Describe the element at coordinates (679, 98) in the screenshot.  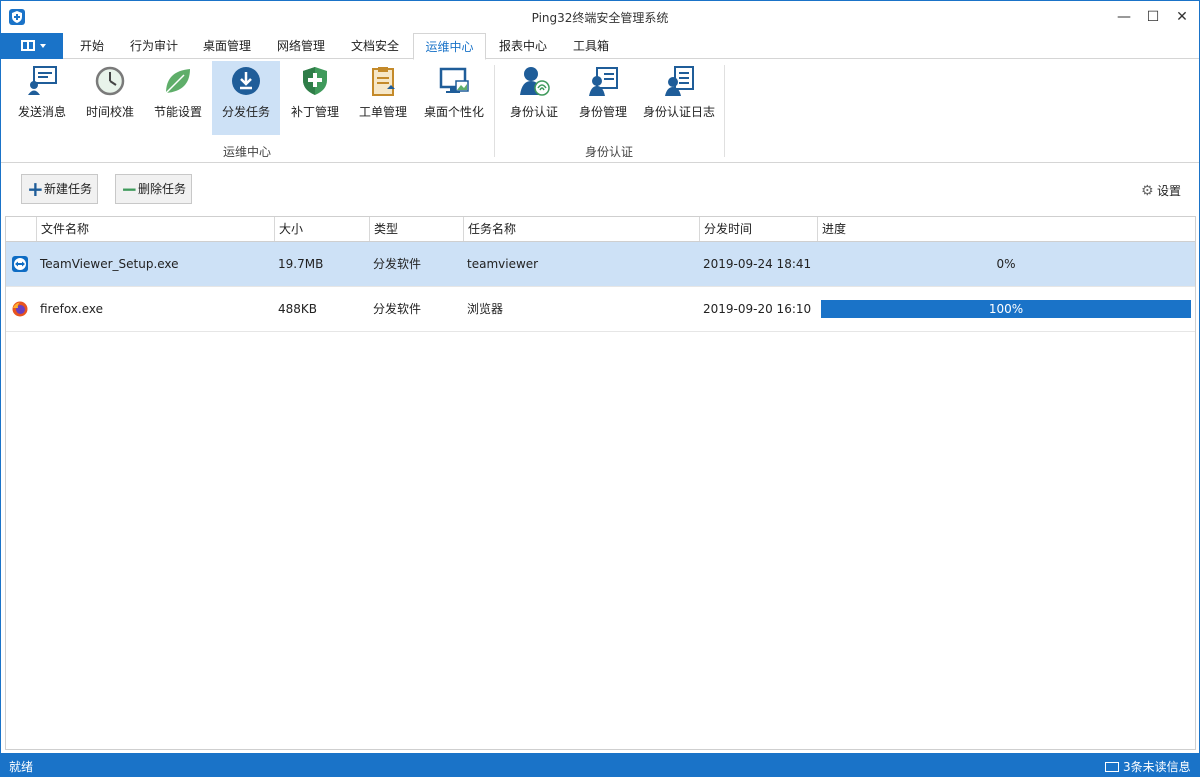
I see `identity-auth-log-button: 身份认证日志` at that location.